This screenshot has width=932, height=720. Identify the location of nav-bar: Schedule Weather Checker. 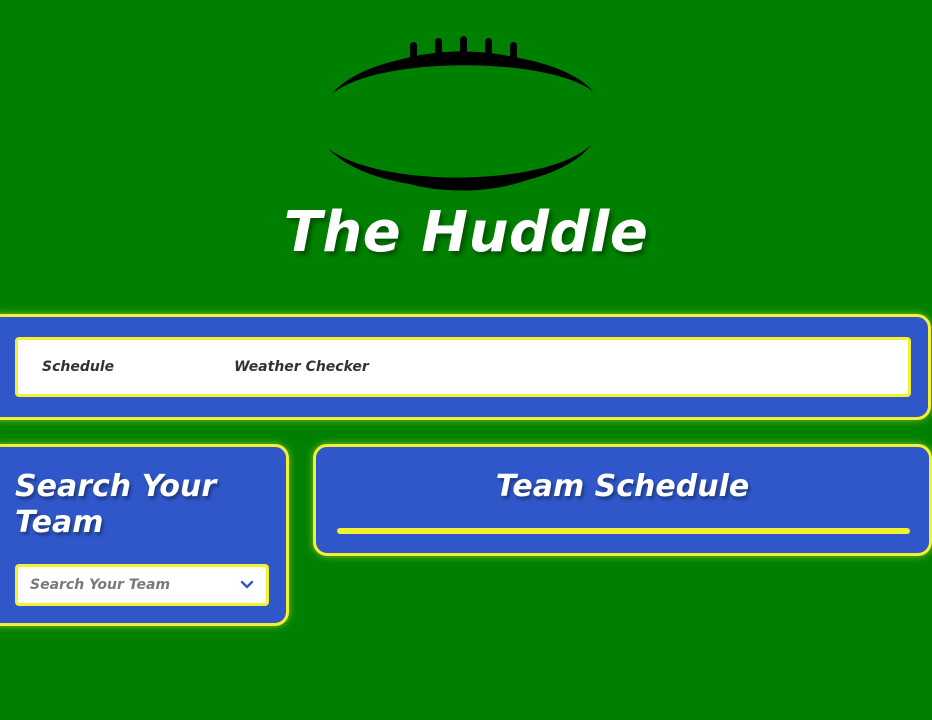
(463, 367).